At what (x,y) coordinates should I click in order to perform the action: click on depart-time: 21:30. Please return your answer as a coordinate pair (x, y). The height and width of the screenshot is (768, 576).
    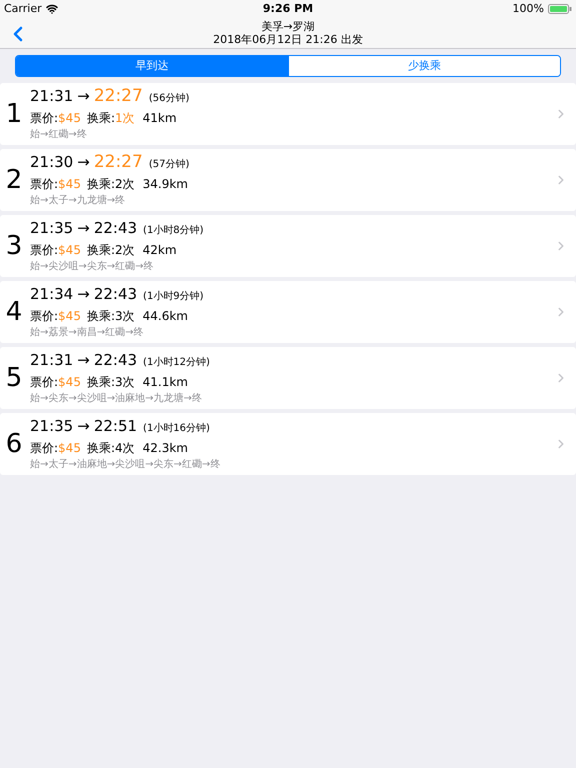
    Looking at the image, I should click on (52, 162).